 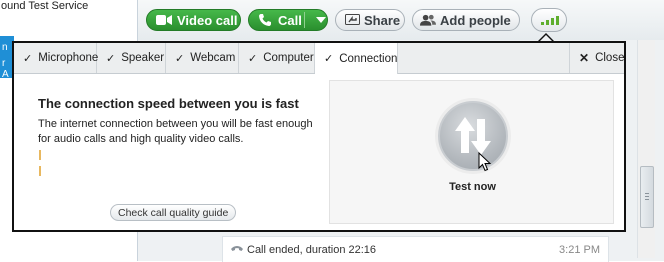 What do you see at coordinates (143, 58) in the screenshot?
I see `tab-label: Speaker` at bounding box center [143, 58].